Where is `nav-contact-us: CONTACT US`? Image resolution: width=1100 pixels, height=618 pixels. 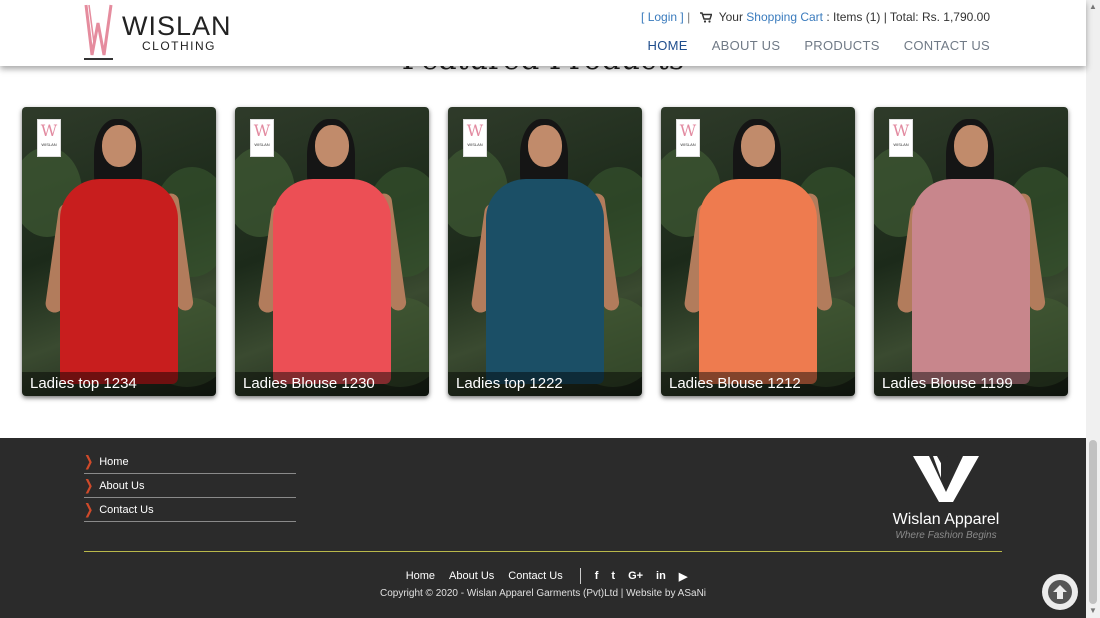
nav-contact-us: CONTACT US is located at coordinates (947, 45).